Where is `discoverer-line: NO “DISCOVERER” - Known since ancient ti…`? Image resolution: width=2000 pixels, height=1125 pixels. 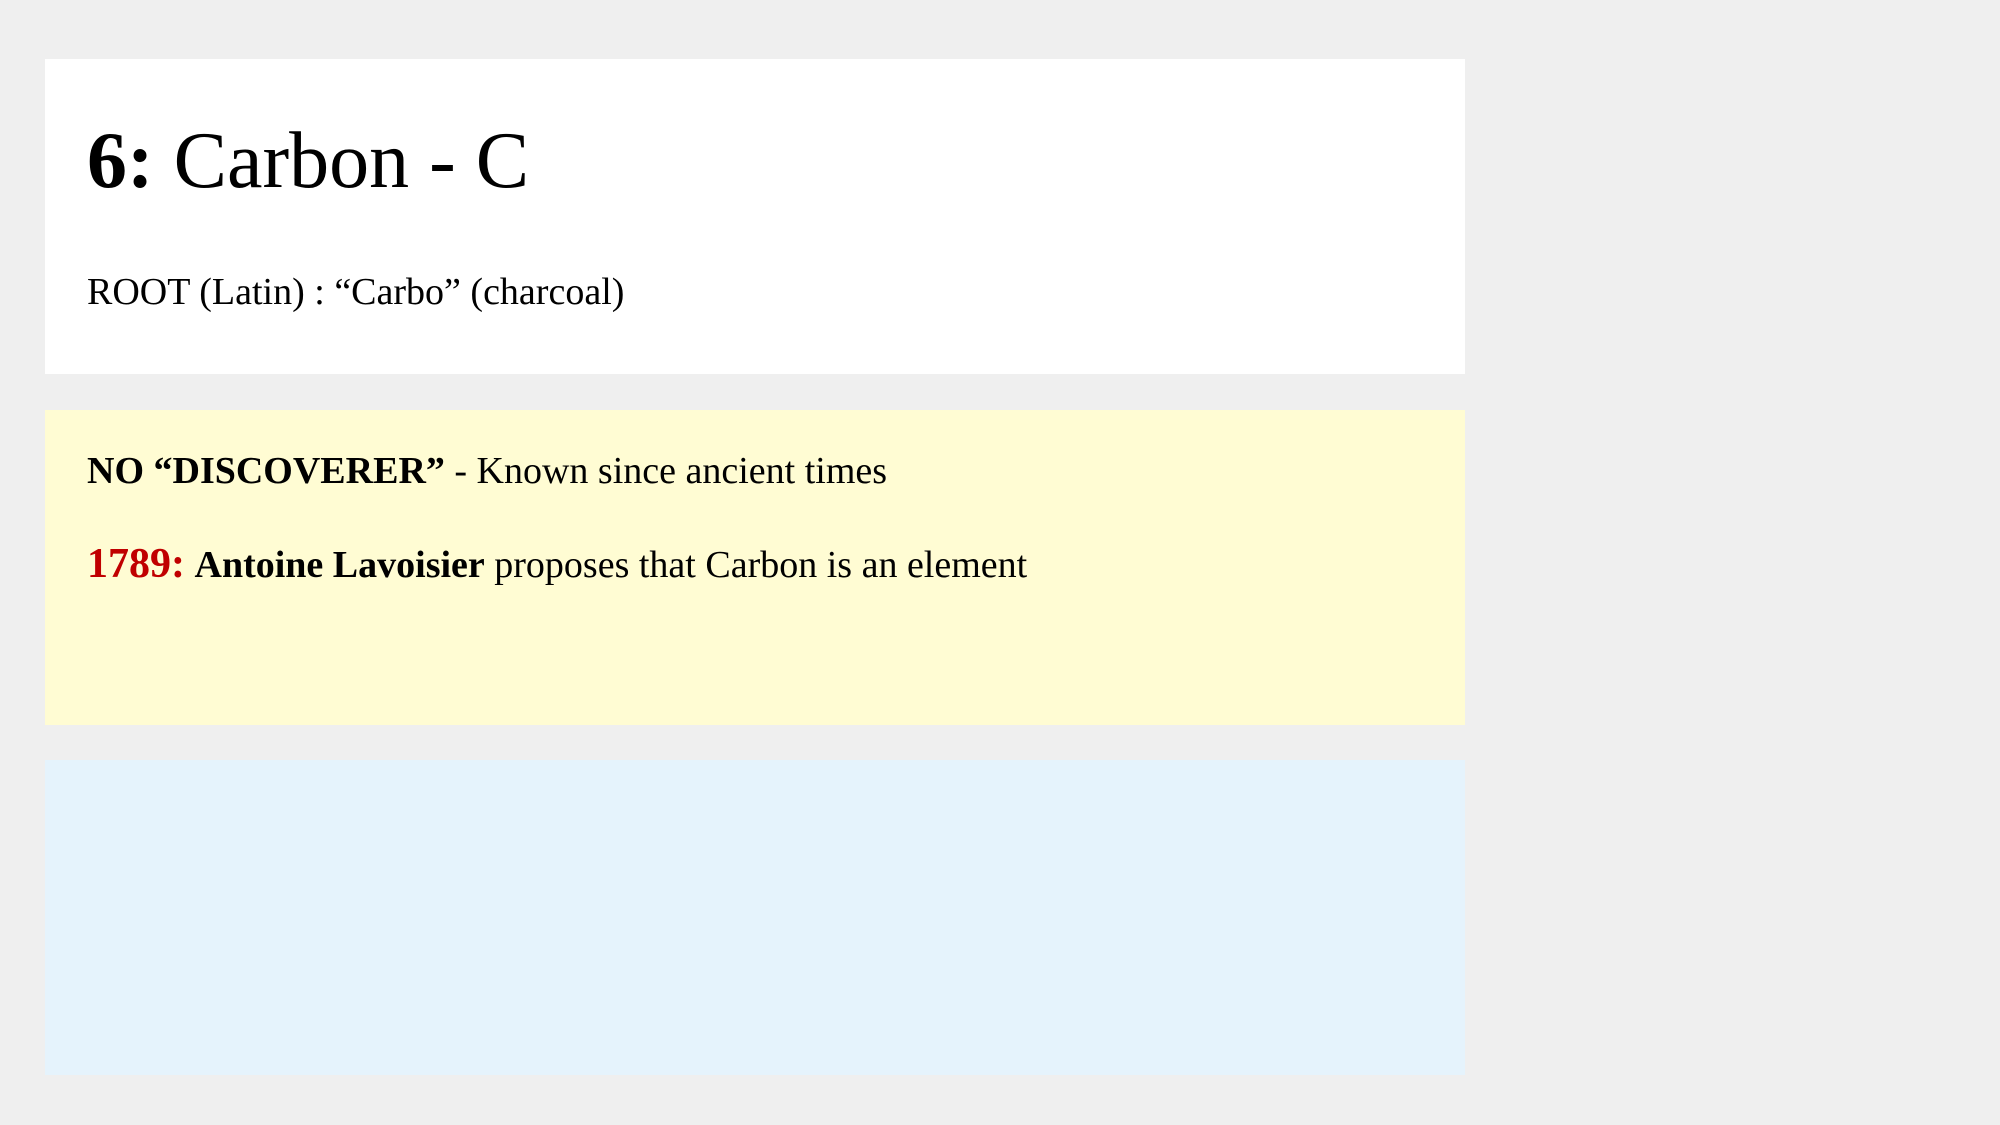
discoverer-line: NO “DISCOVERER” - Known since ancient ti… is located at coordinates (487, 471).